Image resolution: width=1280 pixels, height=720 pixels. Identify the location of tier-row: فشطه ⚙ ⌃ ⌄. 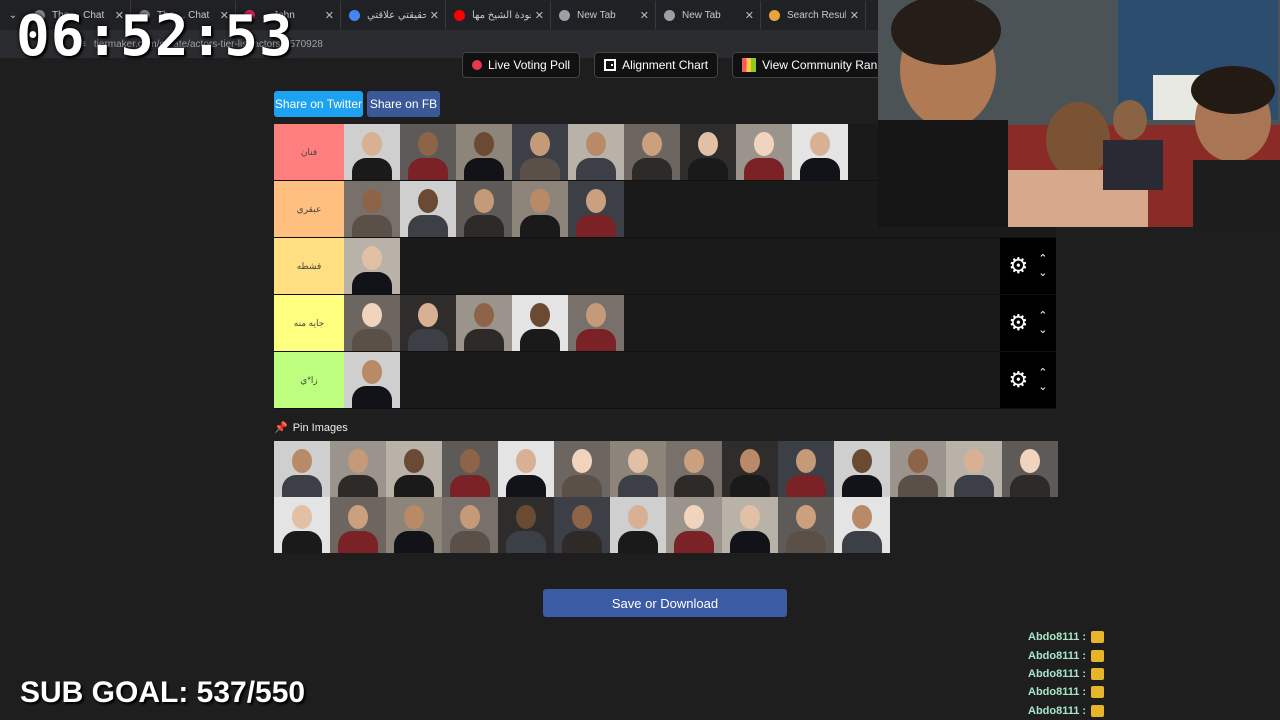
(665, 266).